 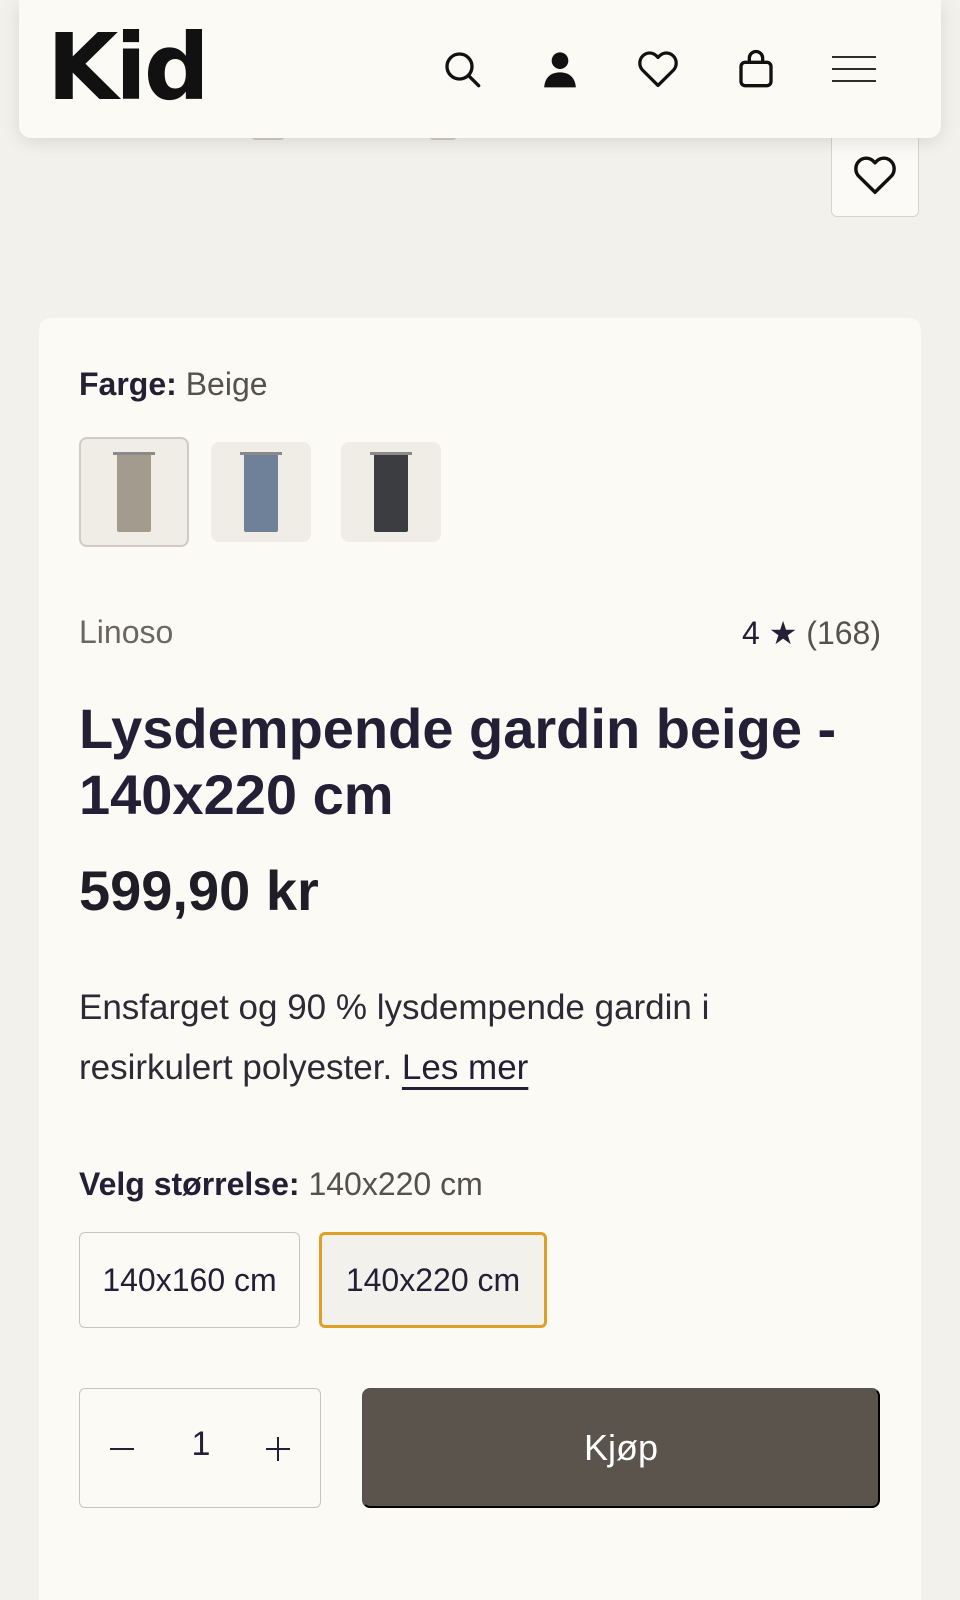 I want to click on size-option-140x220: 140x220 cm, so click(x=433, y=1280).